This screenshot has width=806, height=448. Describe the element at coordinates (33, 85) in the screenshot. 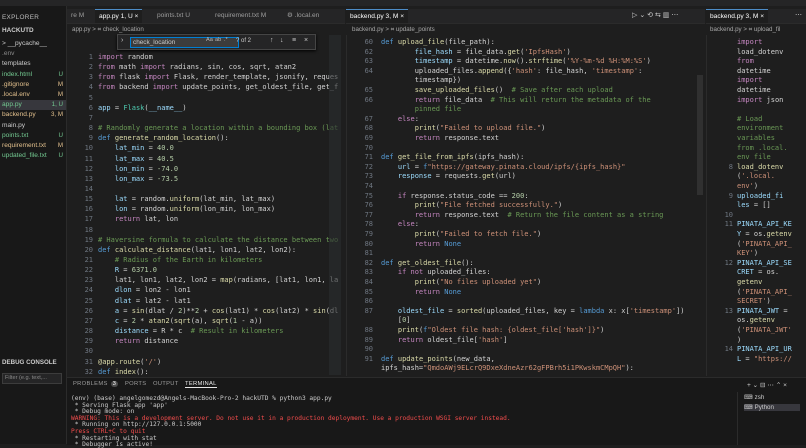

I see `file-item: .gitignore M` at that location.